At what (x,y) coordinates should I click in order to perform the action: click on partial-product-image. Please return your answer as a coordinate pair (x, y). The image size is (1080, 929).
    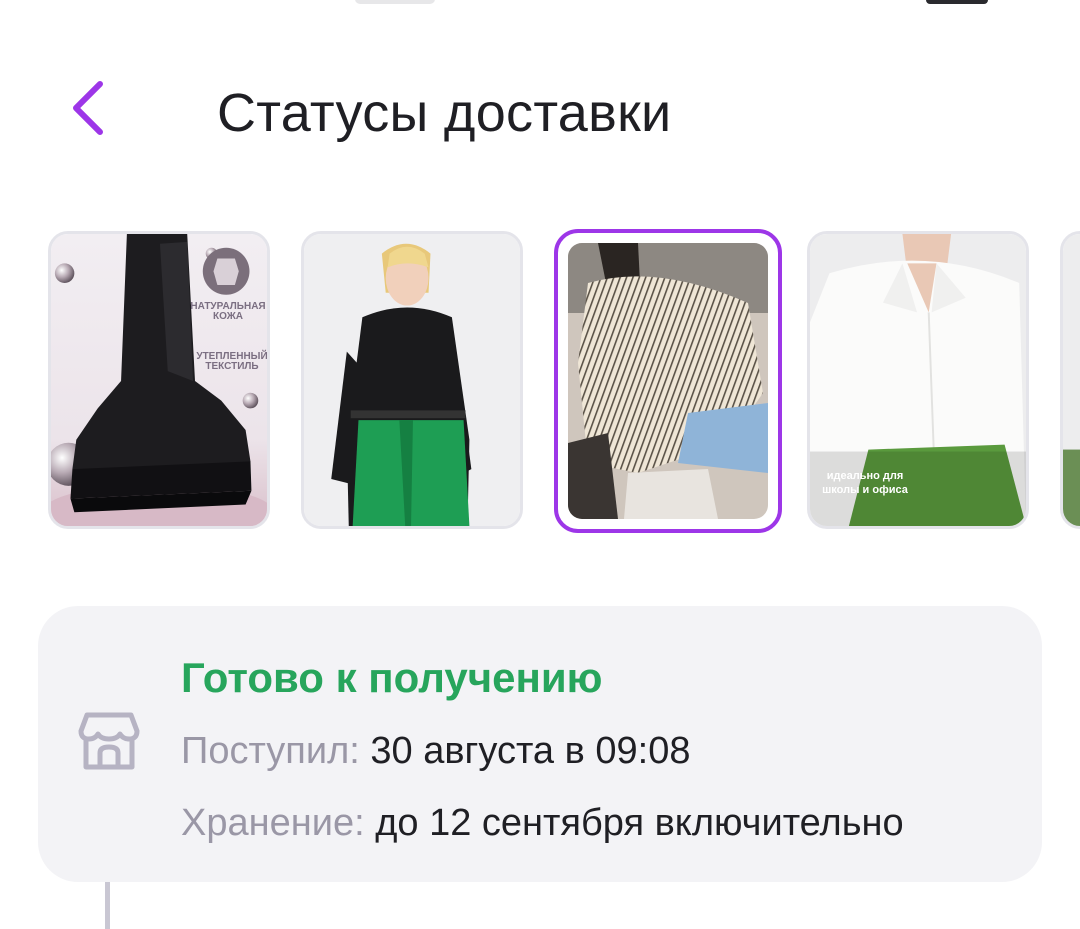
    Looking at the image, I should click on (1071, 380).